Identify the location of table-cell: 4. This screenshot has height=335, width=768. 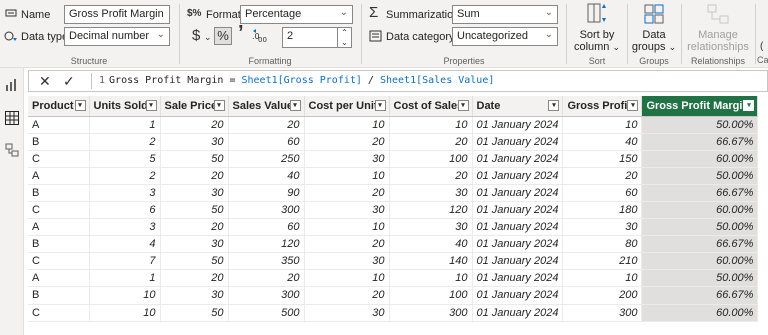
(125, 244).